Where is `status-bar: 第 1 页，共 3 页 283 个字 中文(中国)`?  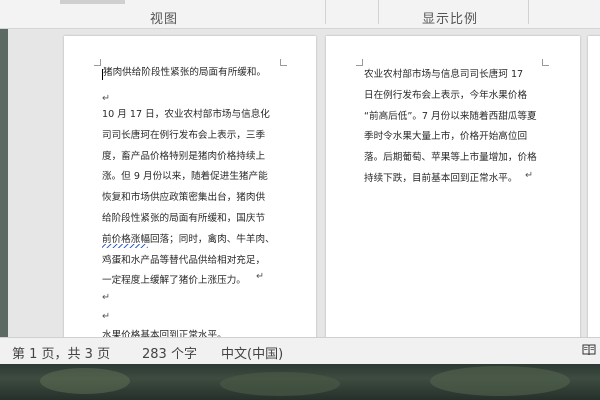
status-bar: 第 1 页，共 3 页 283 个字 中文(中国) is located at coordinates (300, 350).